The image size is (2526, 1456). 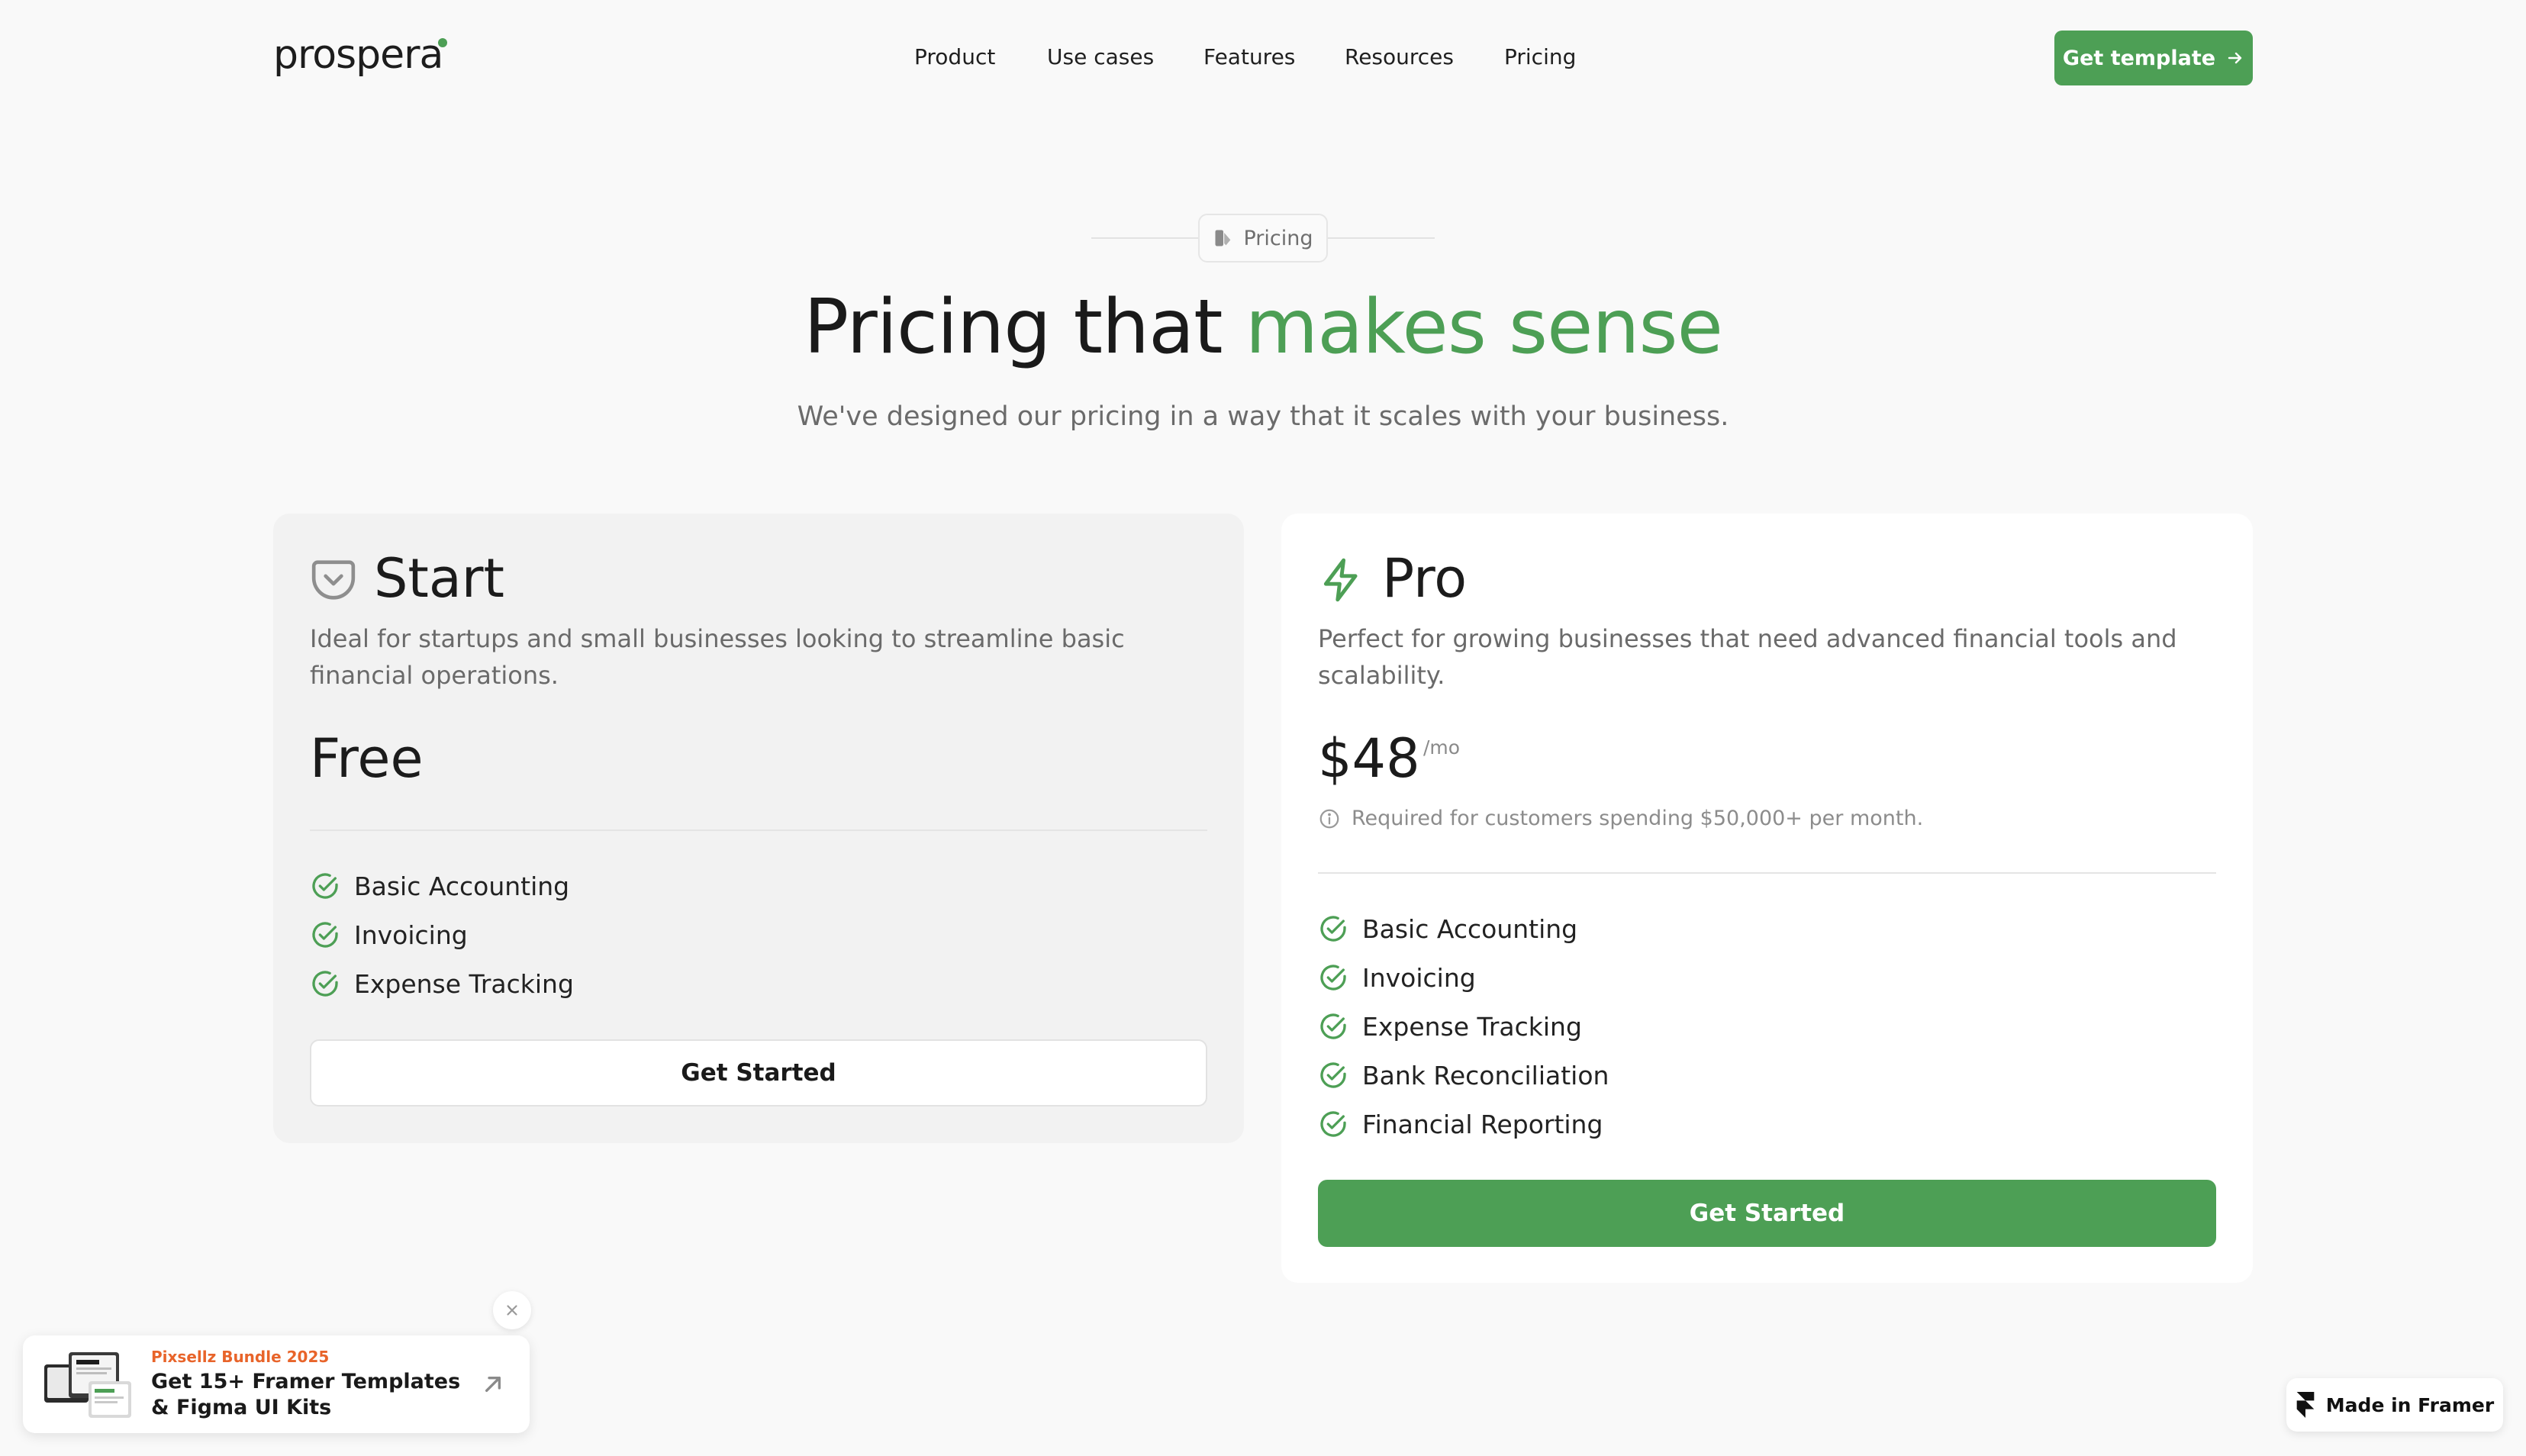 What do you see at coordinates (2235, 58) in the screenshot?
I see `arrow-right-icon` at bounding box center [2235, 58].